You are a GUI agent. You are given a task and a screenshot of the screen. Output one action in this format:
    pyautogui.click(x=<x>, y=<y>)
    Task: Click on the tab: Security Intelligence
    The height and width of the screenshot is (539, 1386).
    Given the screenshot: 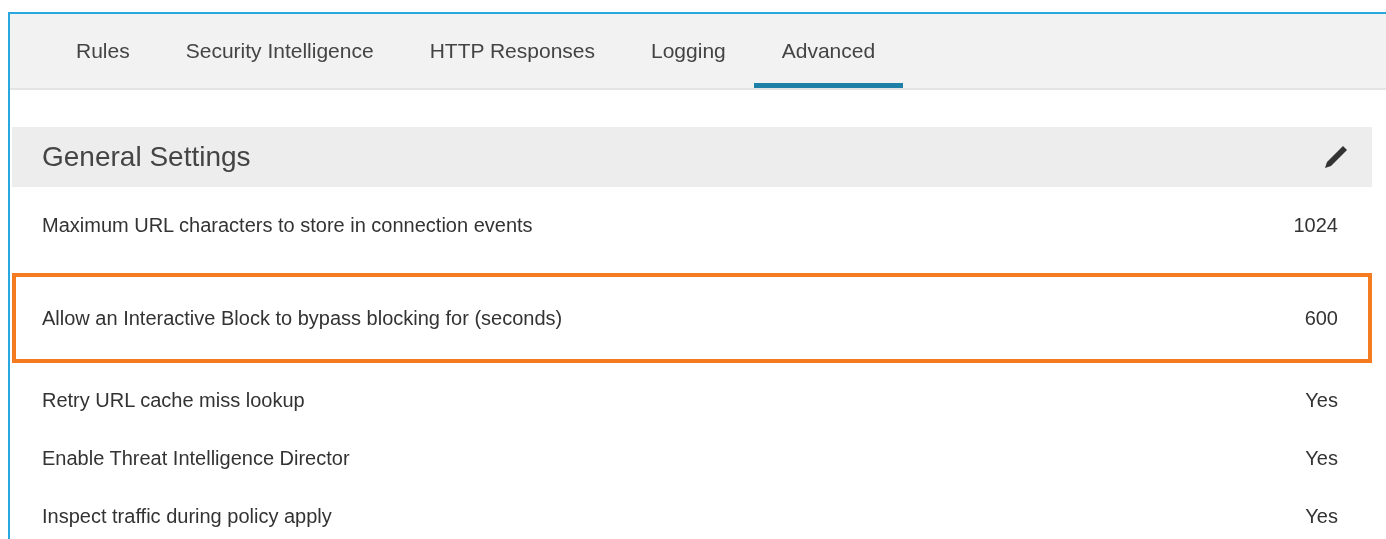 What is the action you would take?
    pyautogui.click(x=279, y=51)
    